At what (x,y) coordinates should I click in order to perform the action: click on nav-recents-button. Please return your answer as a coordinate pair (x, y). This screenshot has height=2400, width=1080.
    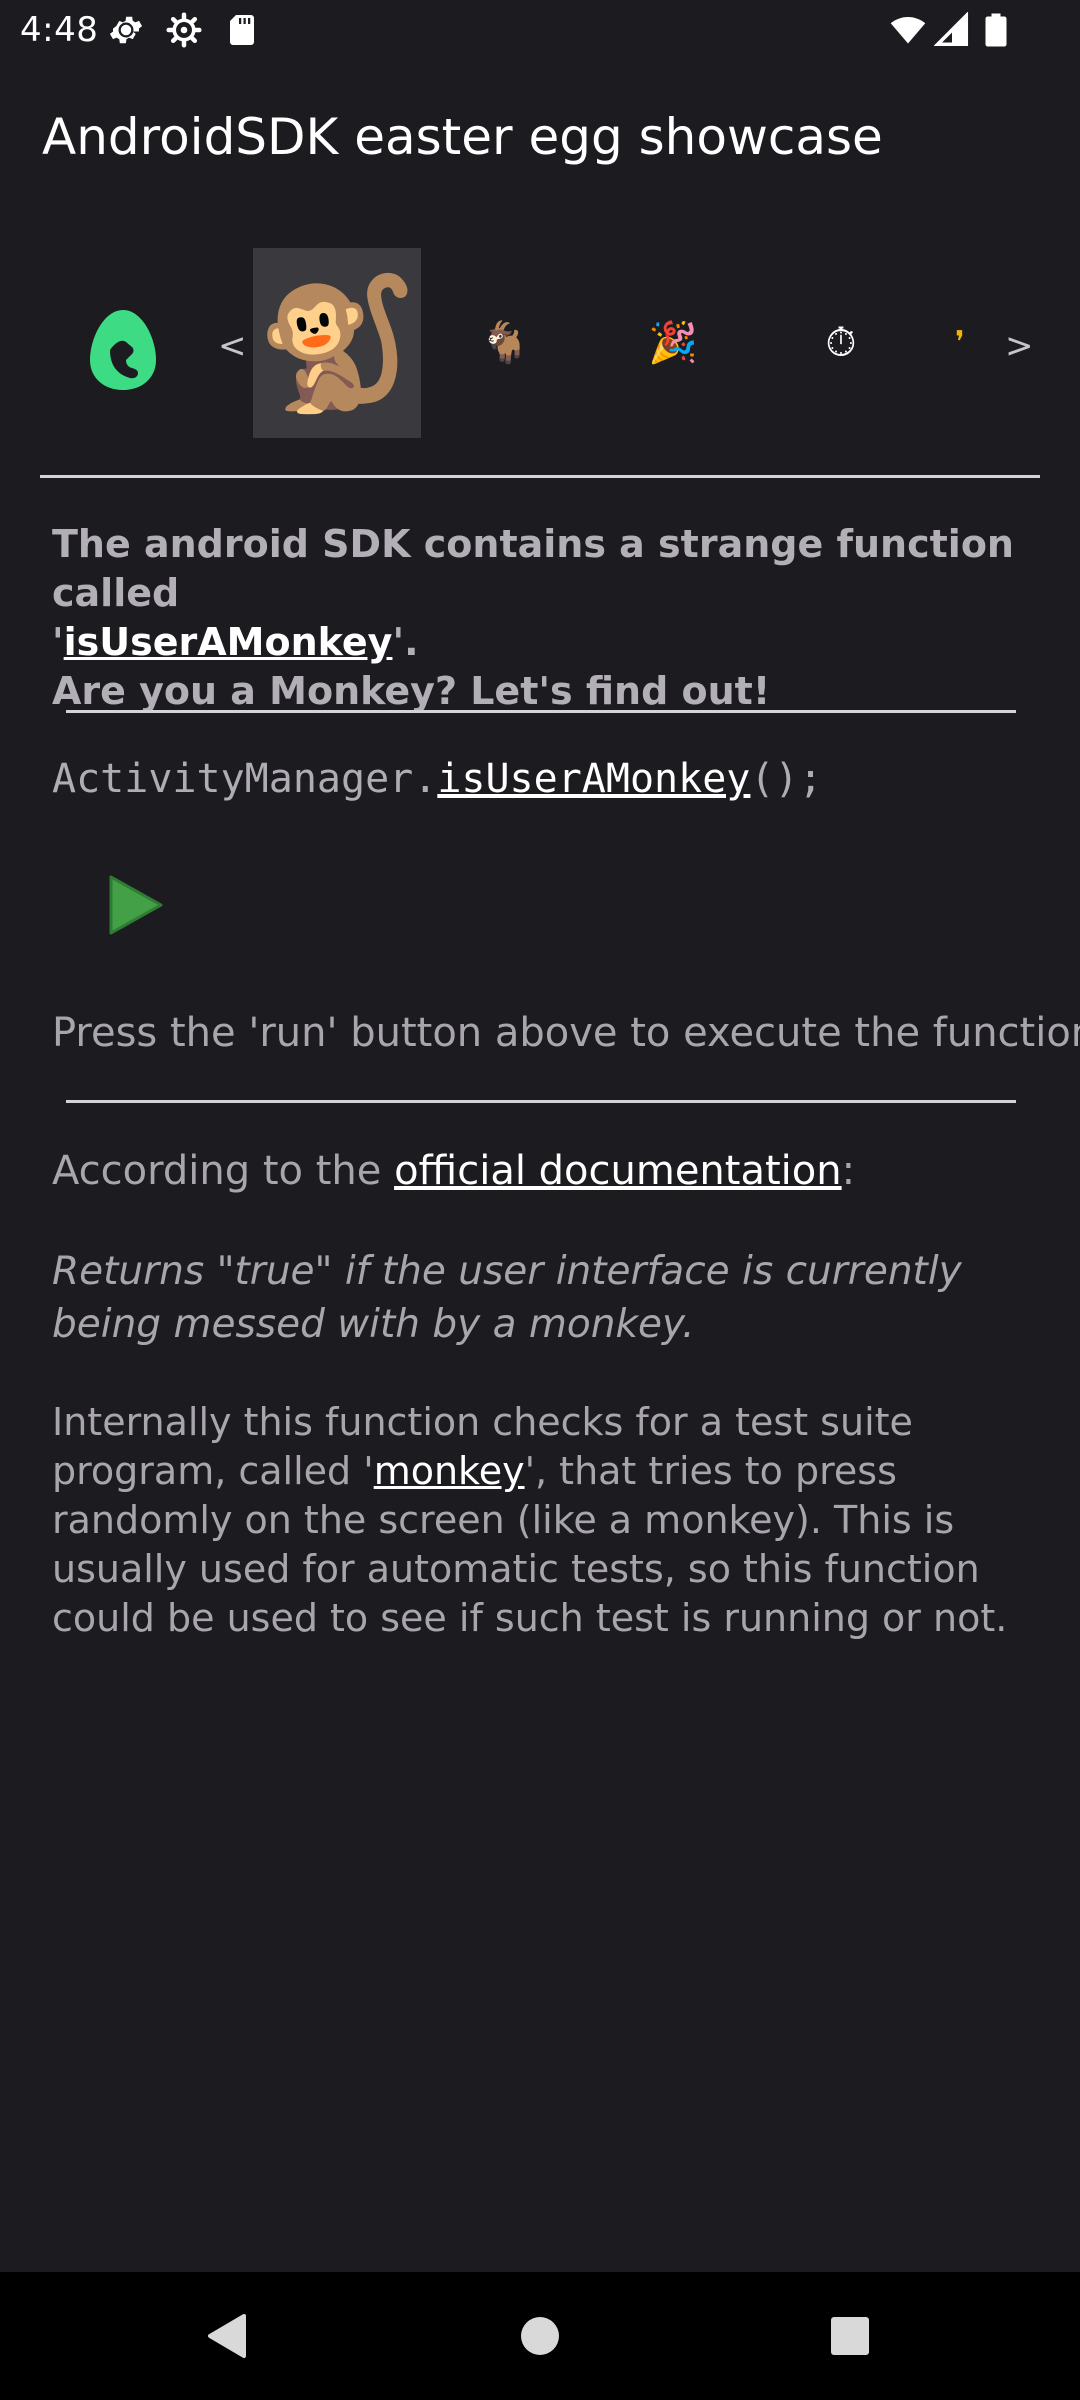
    Looking at the image, I should click on (850, 2336).